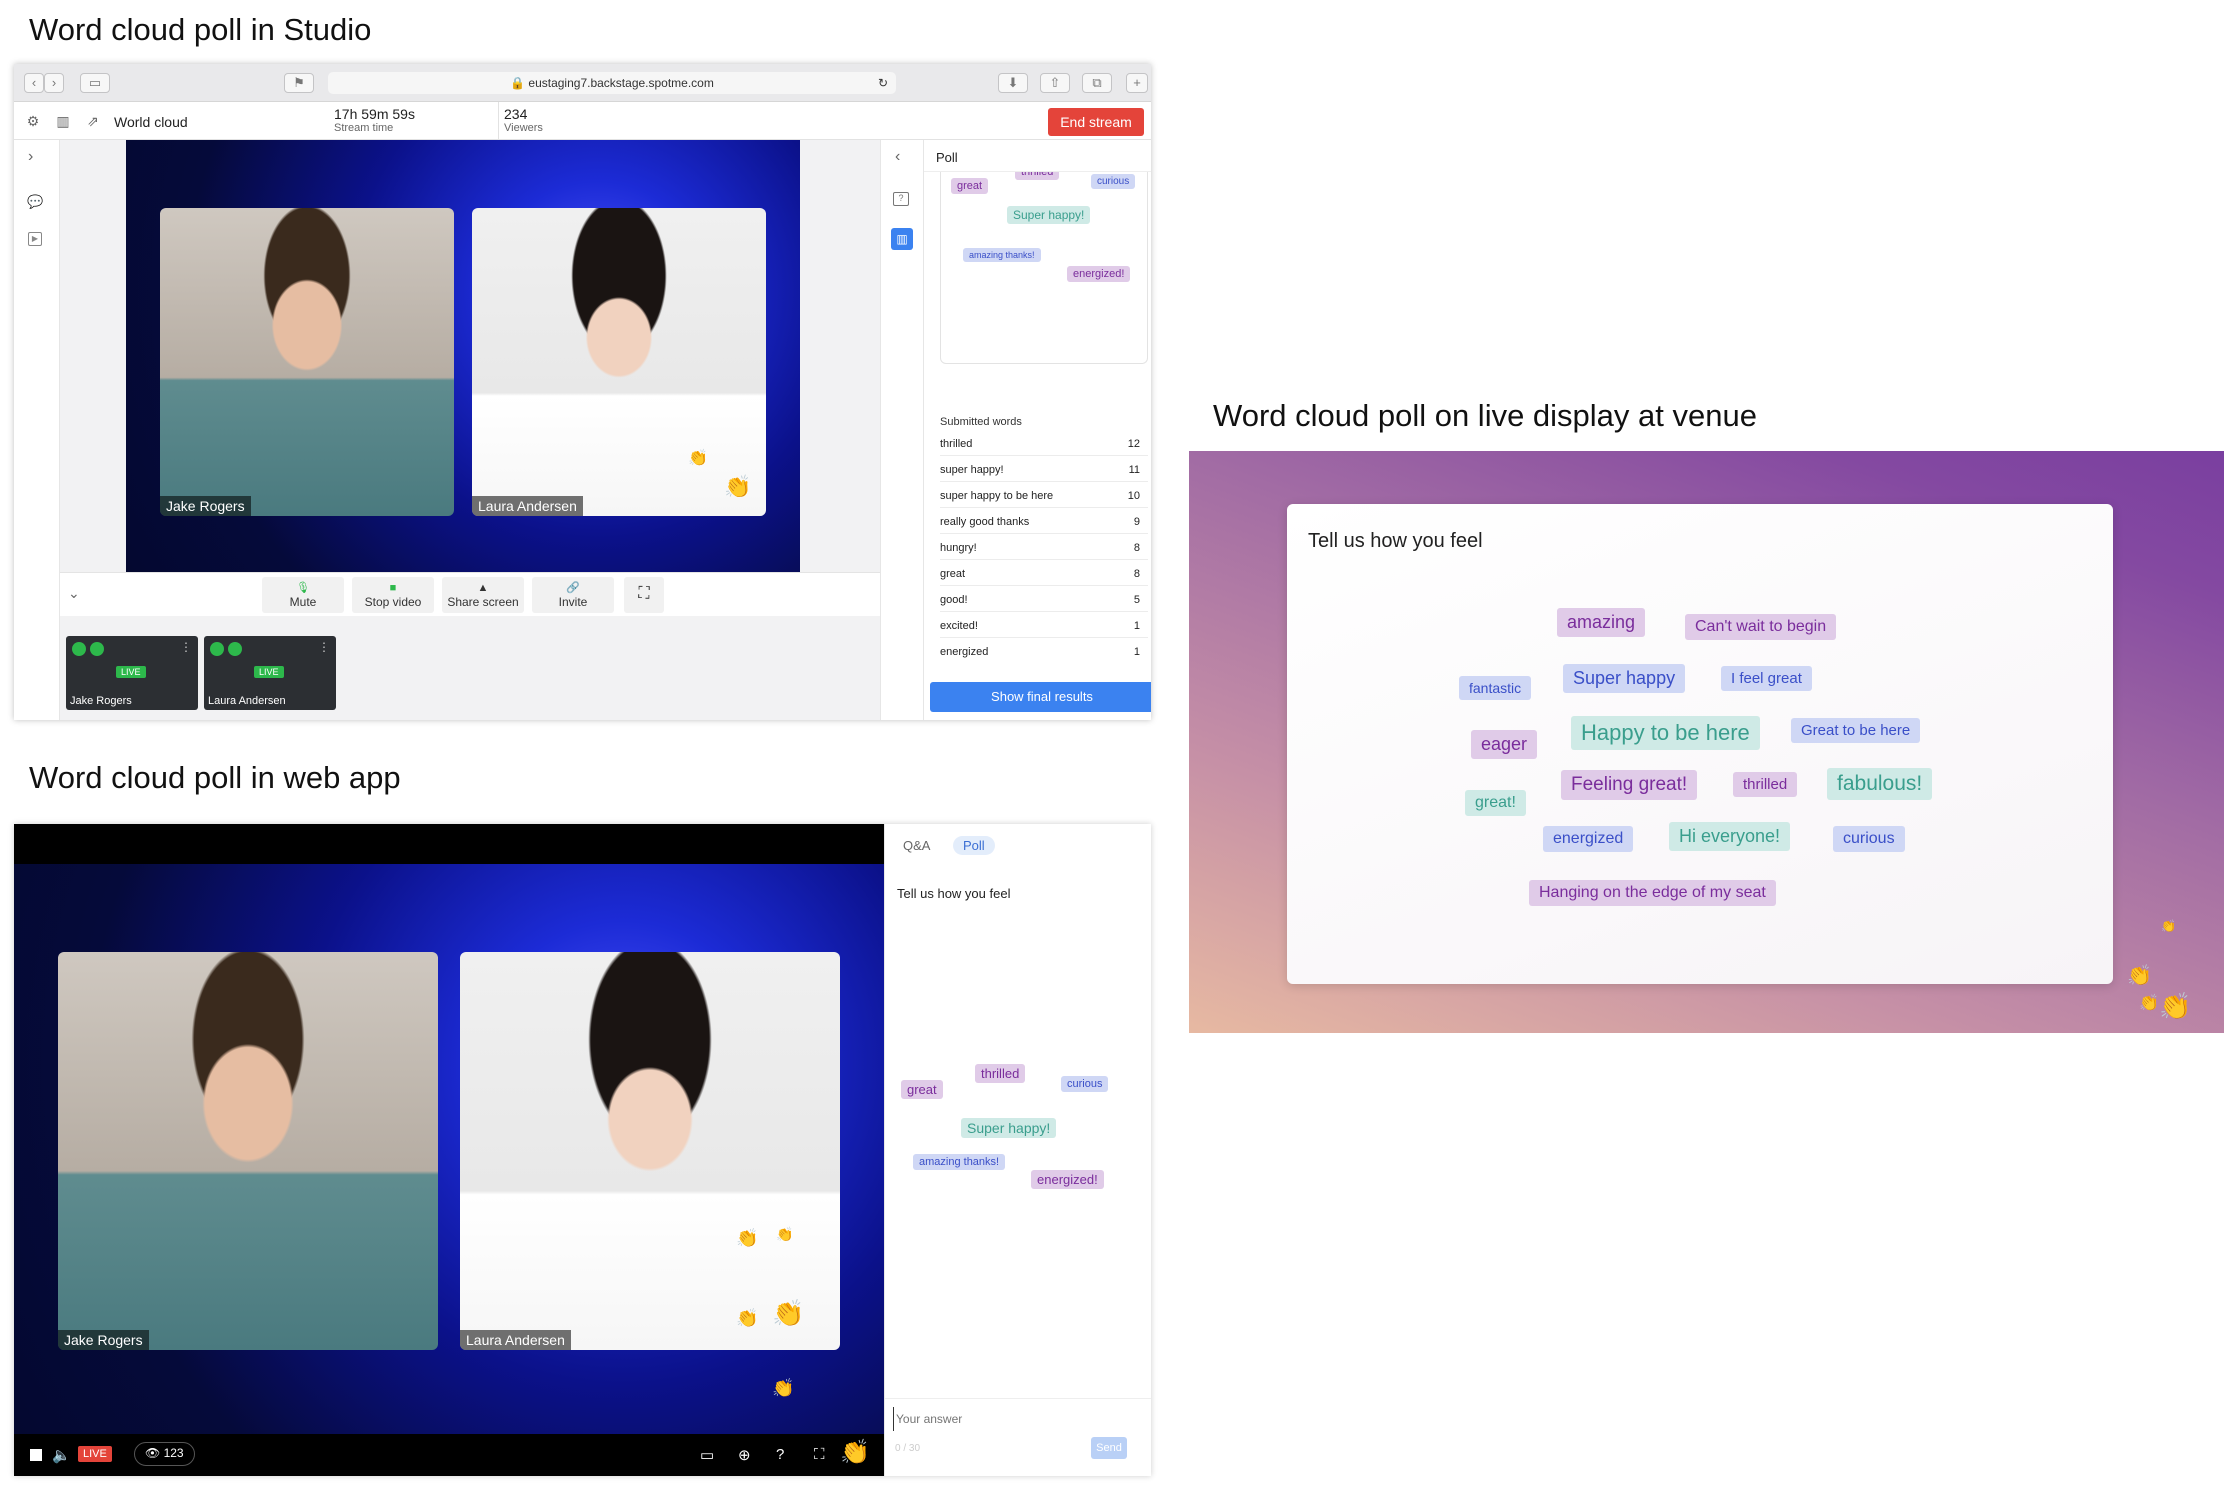  What do you see at coordinates (1136, 522) in the screenshot?
I see `word-count: 9` at bounding box center [1136, 522].